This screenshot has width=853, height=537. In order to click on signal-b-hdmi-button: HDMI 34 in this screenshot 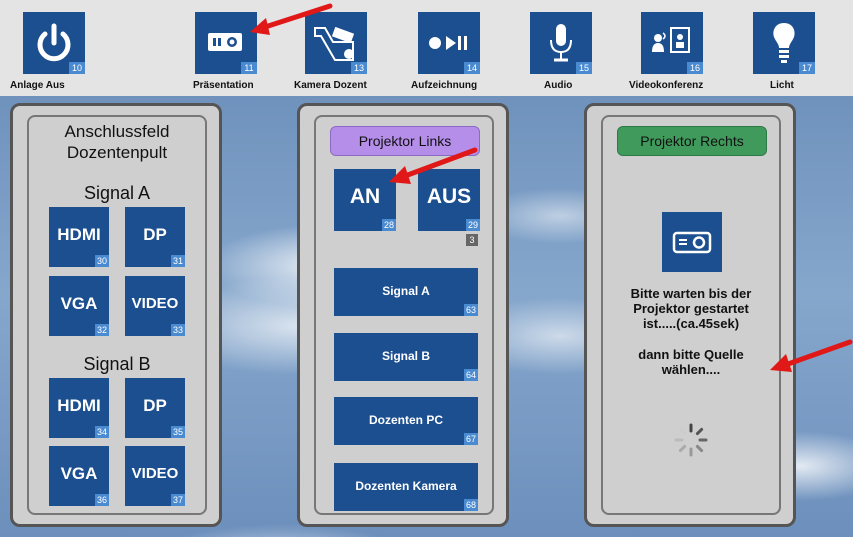, I will do `click(79, 408)`.